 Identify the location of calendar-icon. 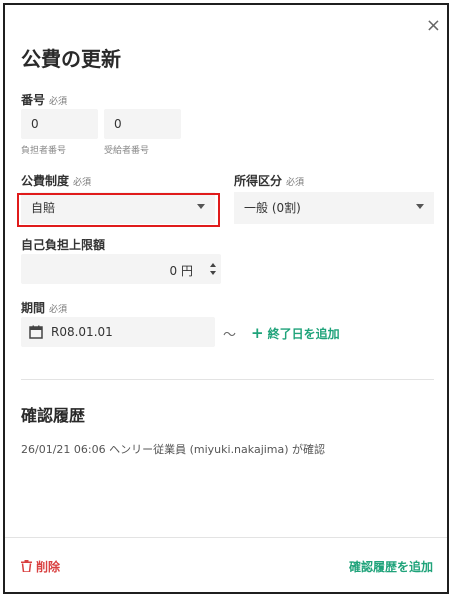
(36, 332).